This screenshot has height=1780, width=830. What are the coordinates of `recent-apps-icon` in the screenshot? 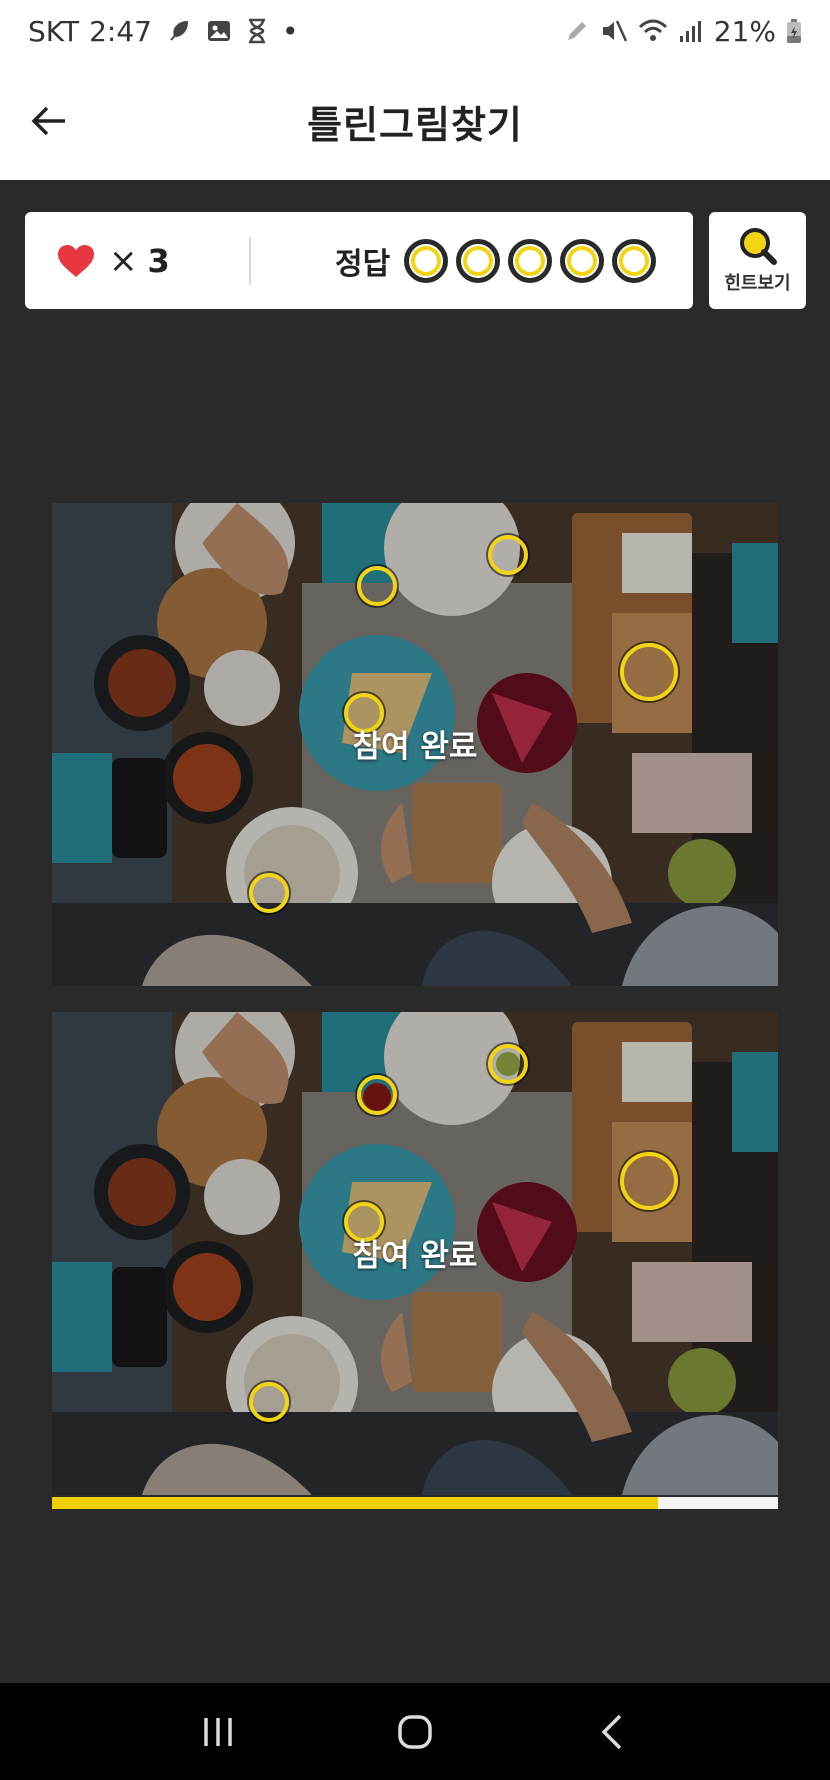 It's located at (218, 1731).